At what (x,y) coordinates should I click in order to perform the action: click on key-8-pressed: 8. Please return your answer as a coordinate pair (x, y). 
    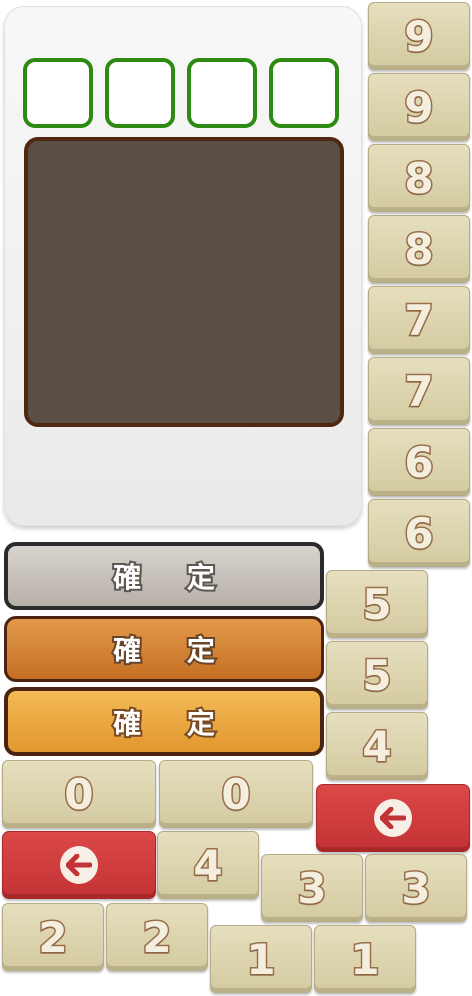
    Looking at the image, I should click on (419, 249).